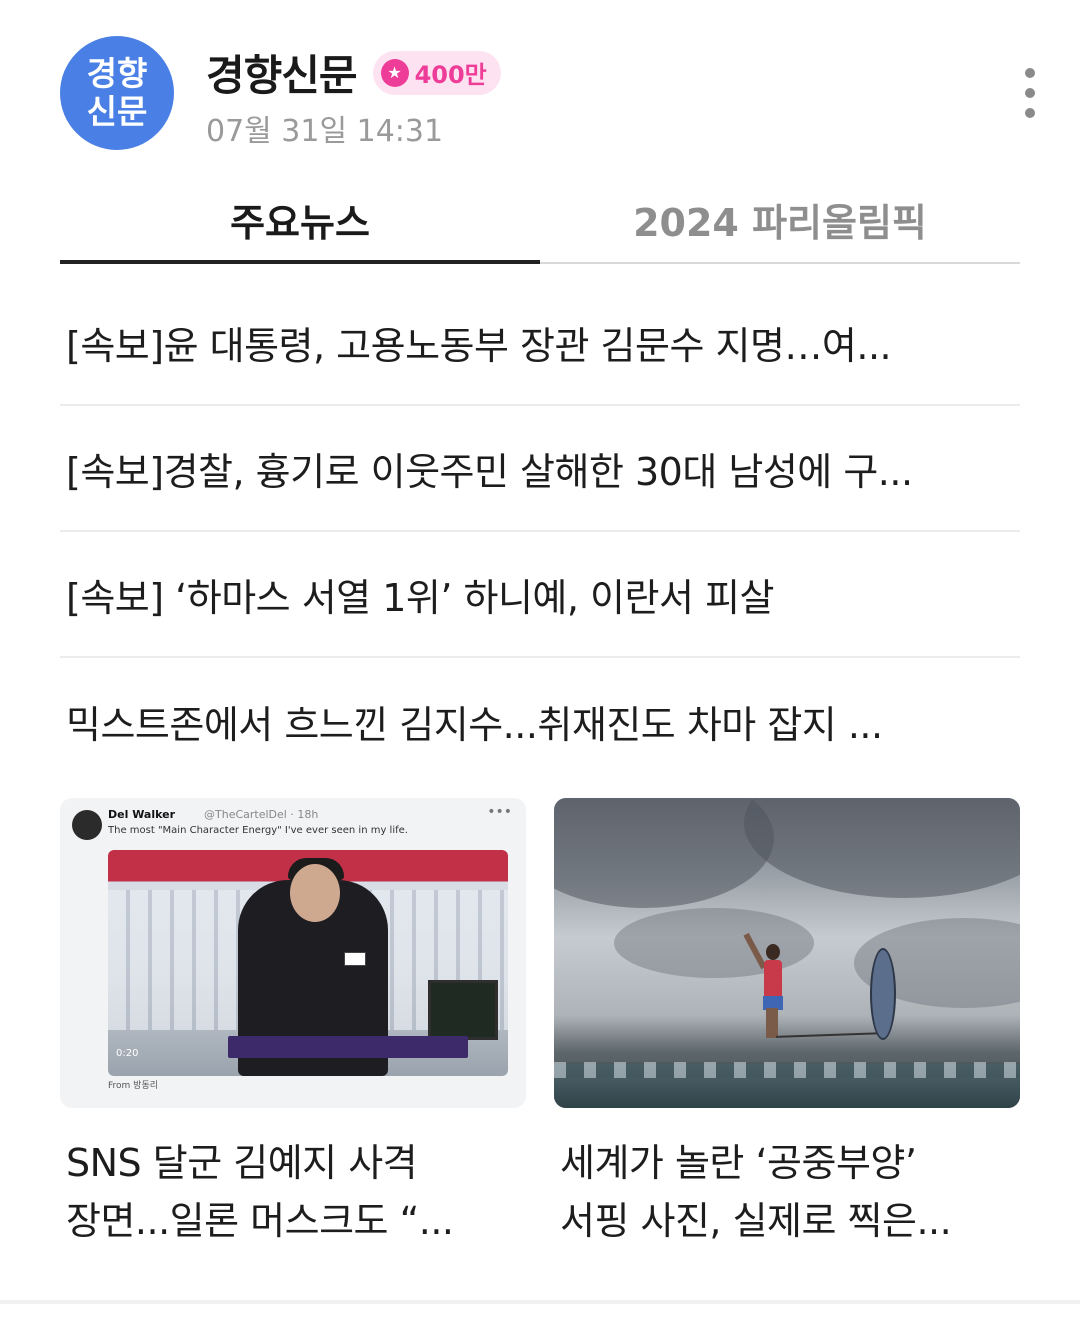 This screenshot has height=1318, width=1080. I want to click on video-timer: 0:20, so click(127, 1053).